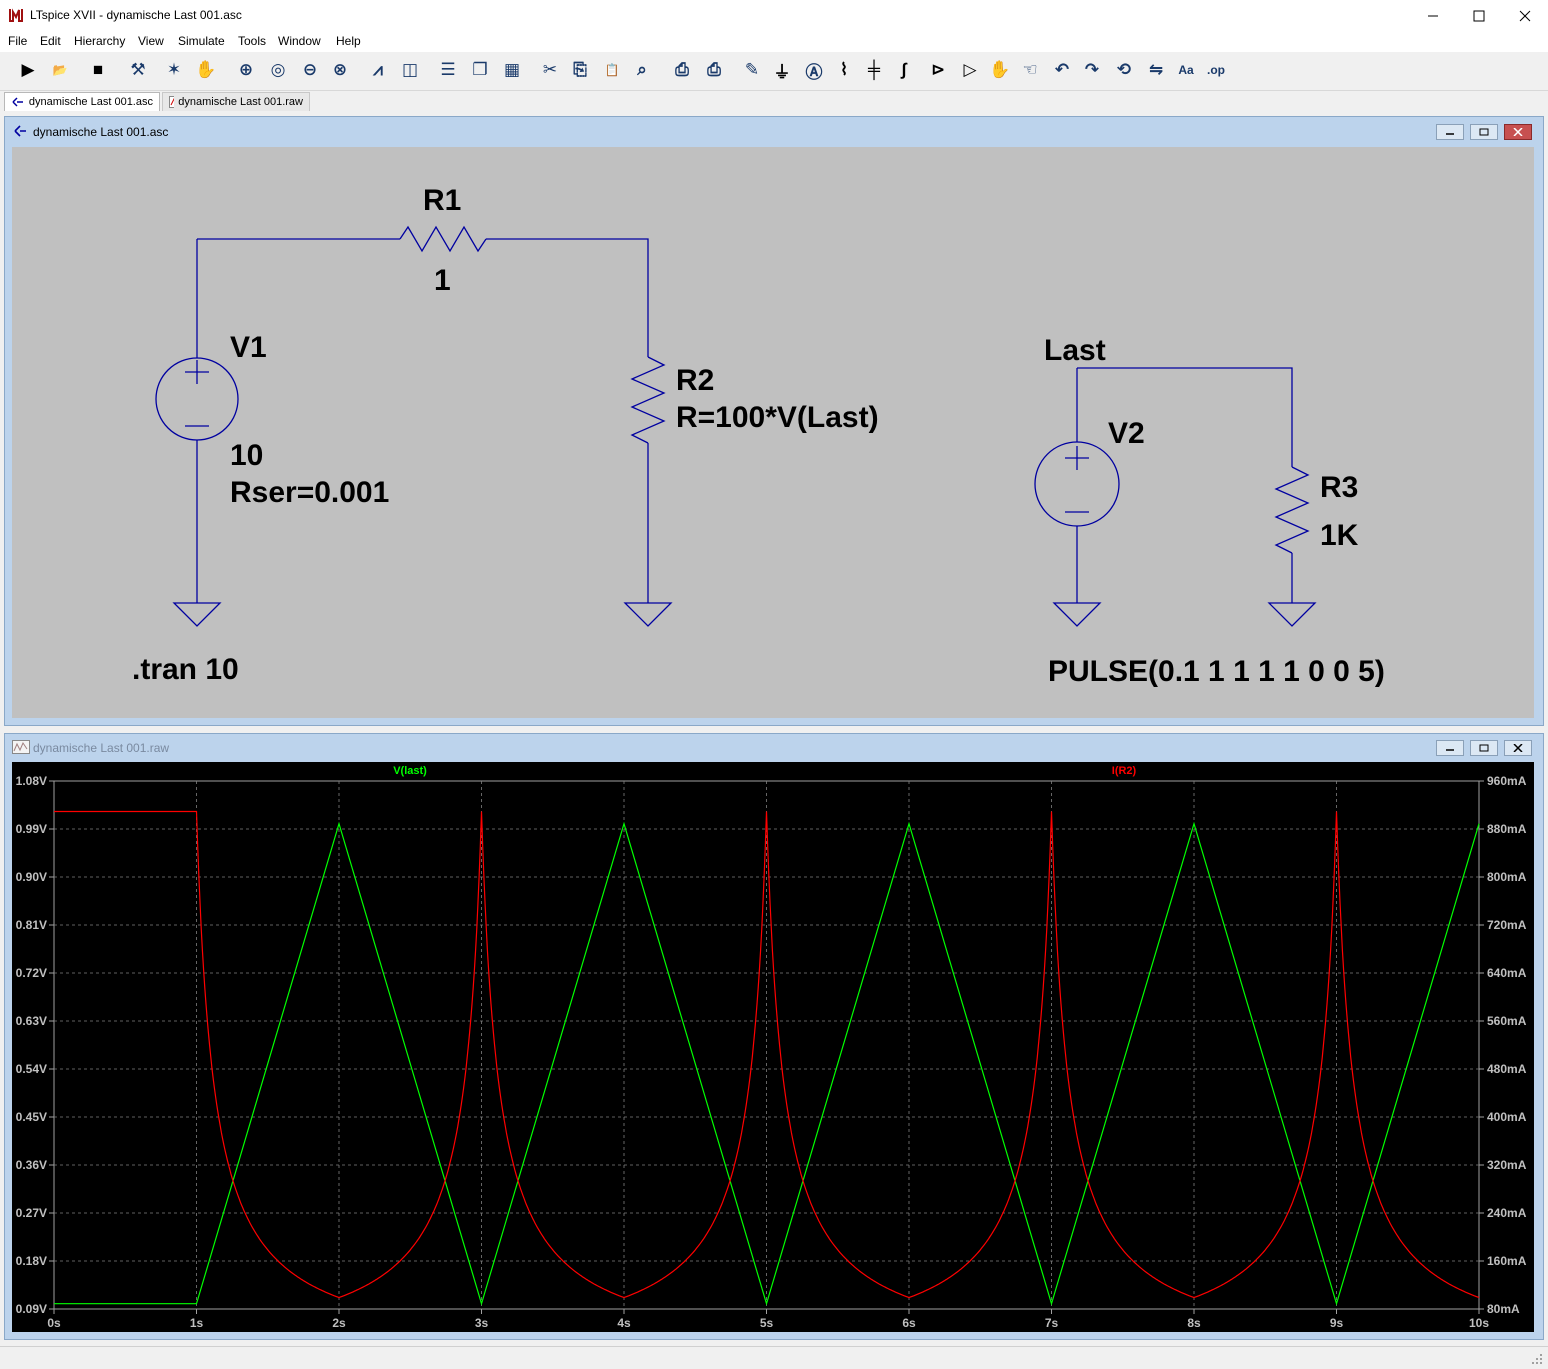 Image resolution: width=1548 pixels, height=1369 pixels. Describe the element at coordinates (448, 70) in the screenshot. I see `tile-horizontal-icon: ☰` at that location.